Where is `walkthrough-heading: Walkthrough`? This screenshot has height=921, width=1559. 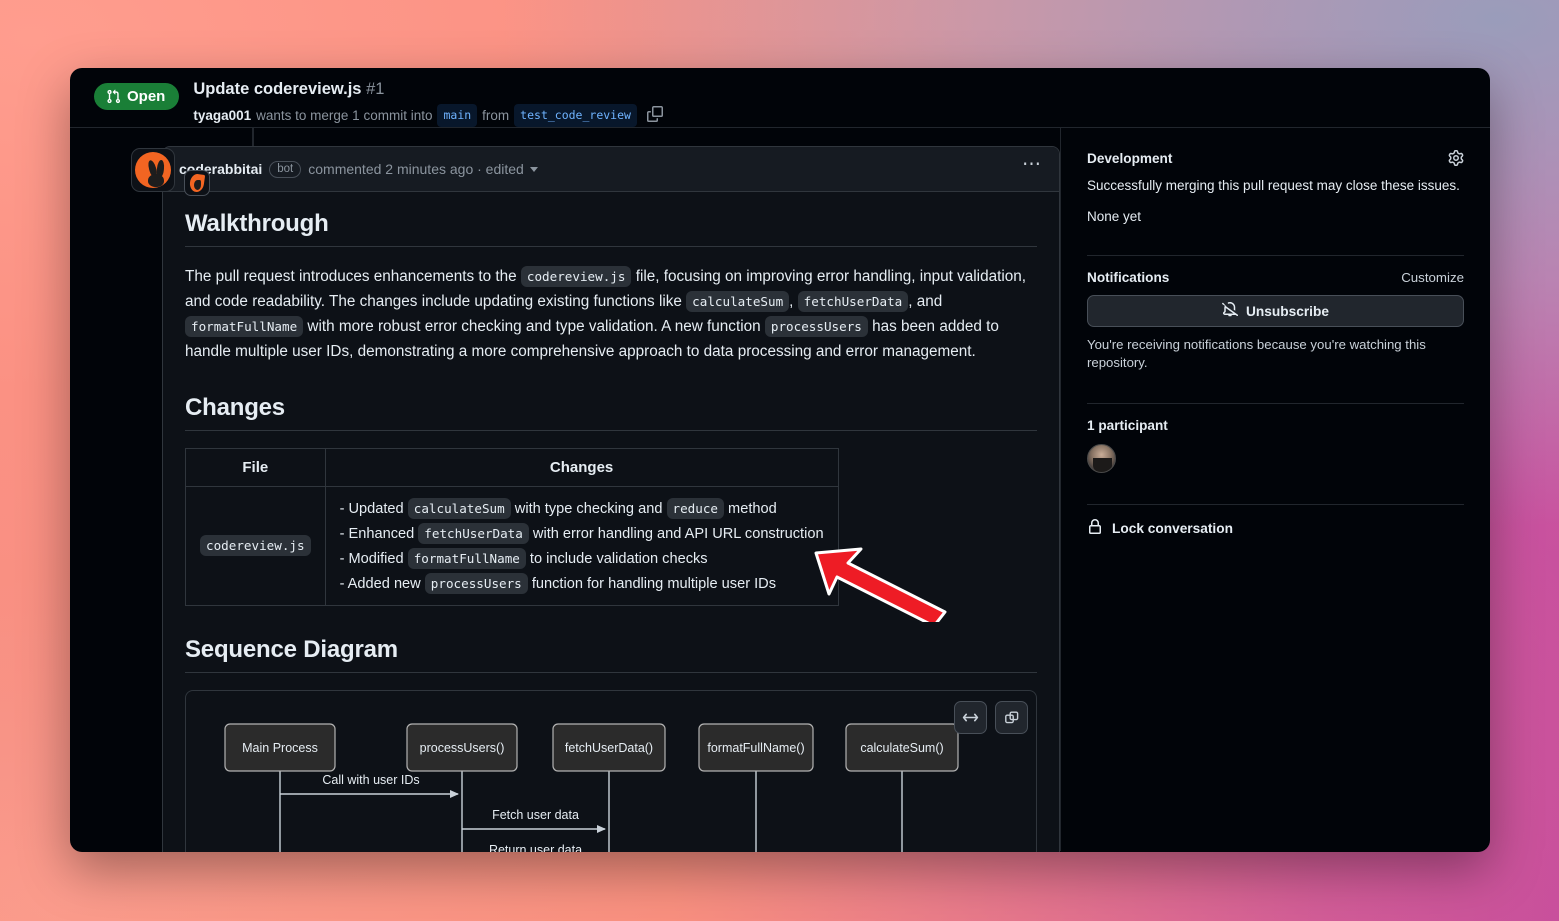
walkthrough-heading: Walkthrough is located at coordinates (611, 228).